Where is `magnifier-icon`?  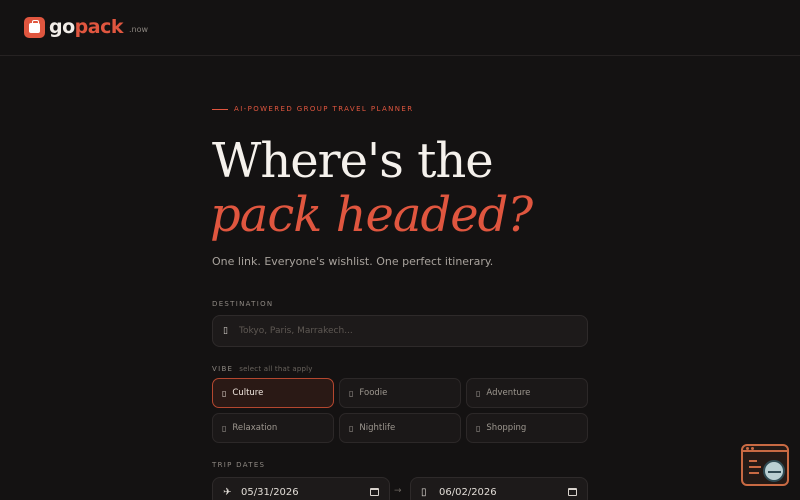 magnifier-icon is located at coordinates (774, 471).